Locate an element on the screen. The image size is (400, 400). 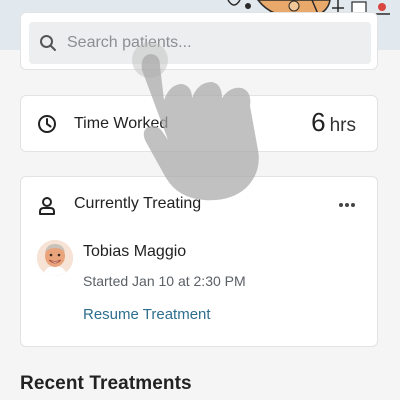
search-card is located at coordinates (199, 41).